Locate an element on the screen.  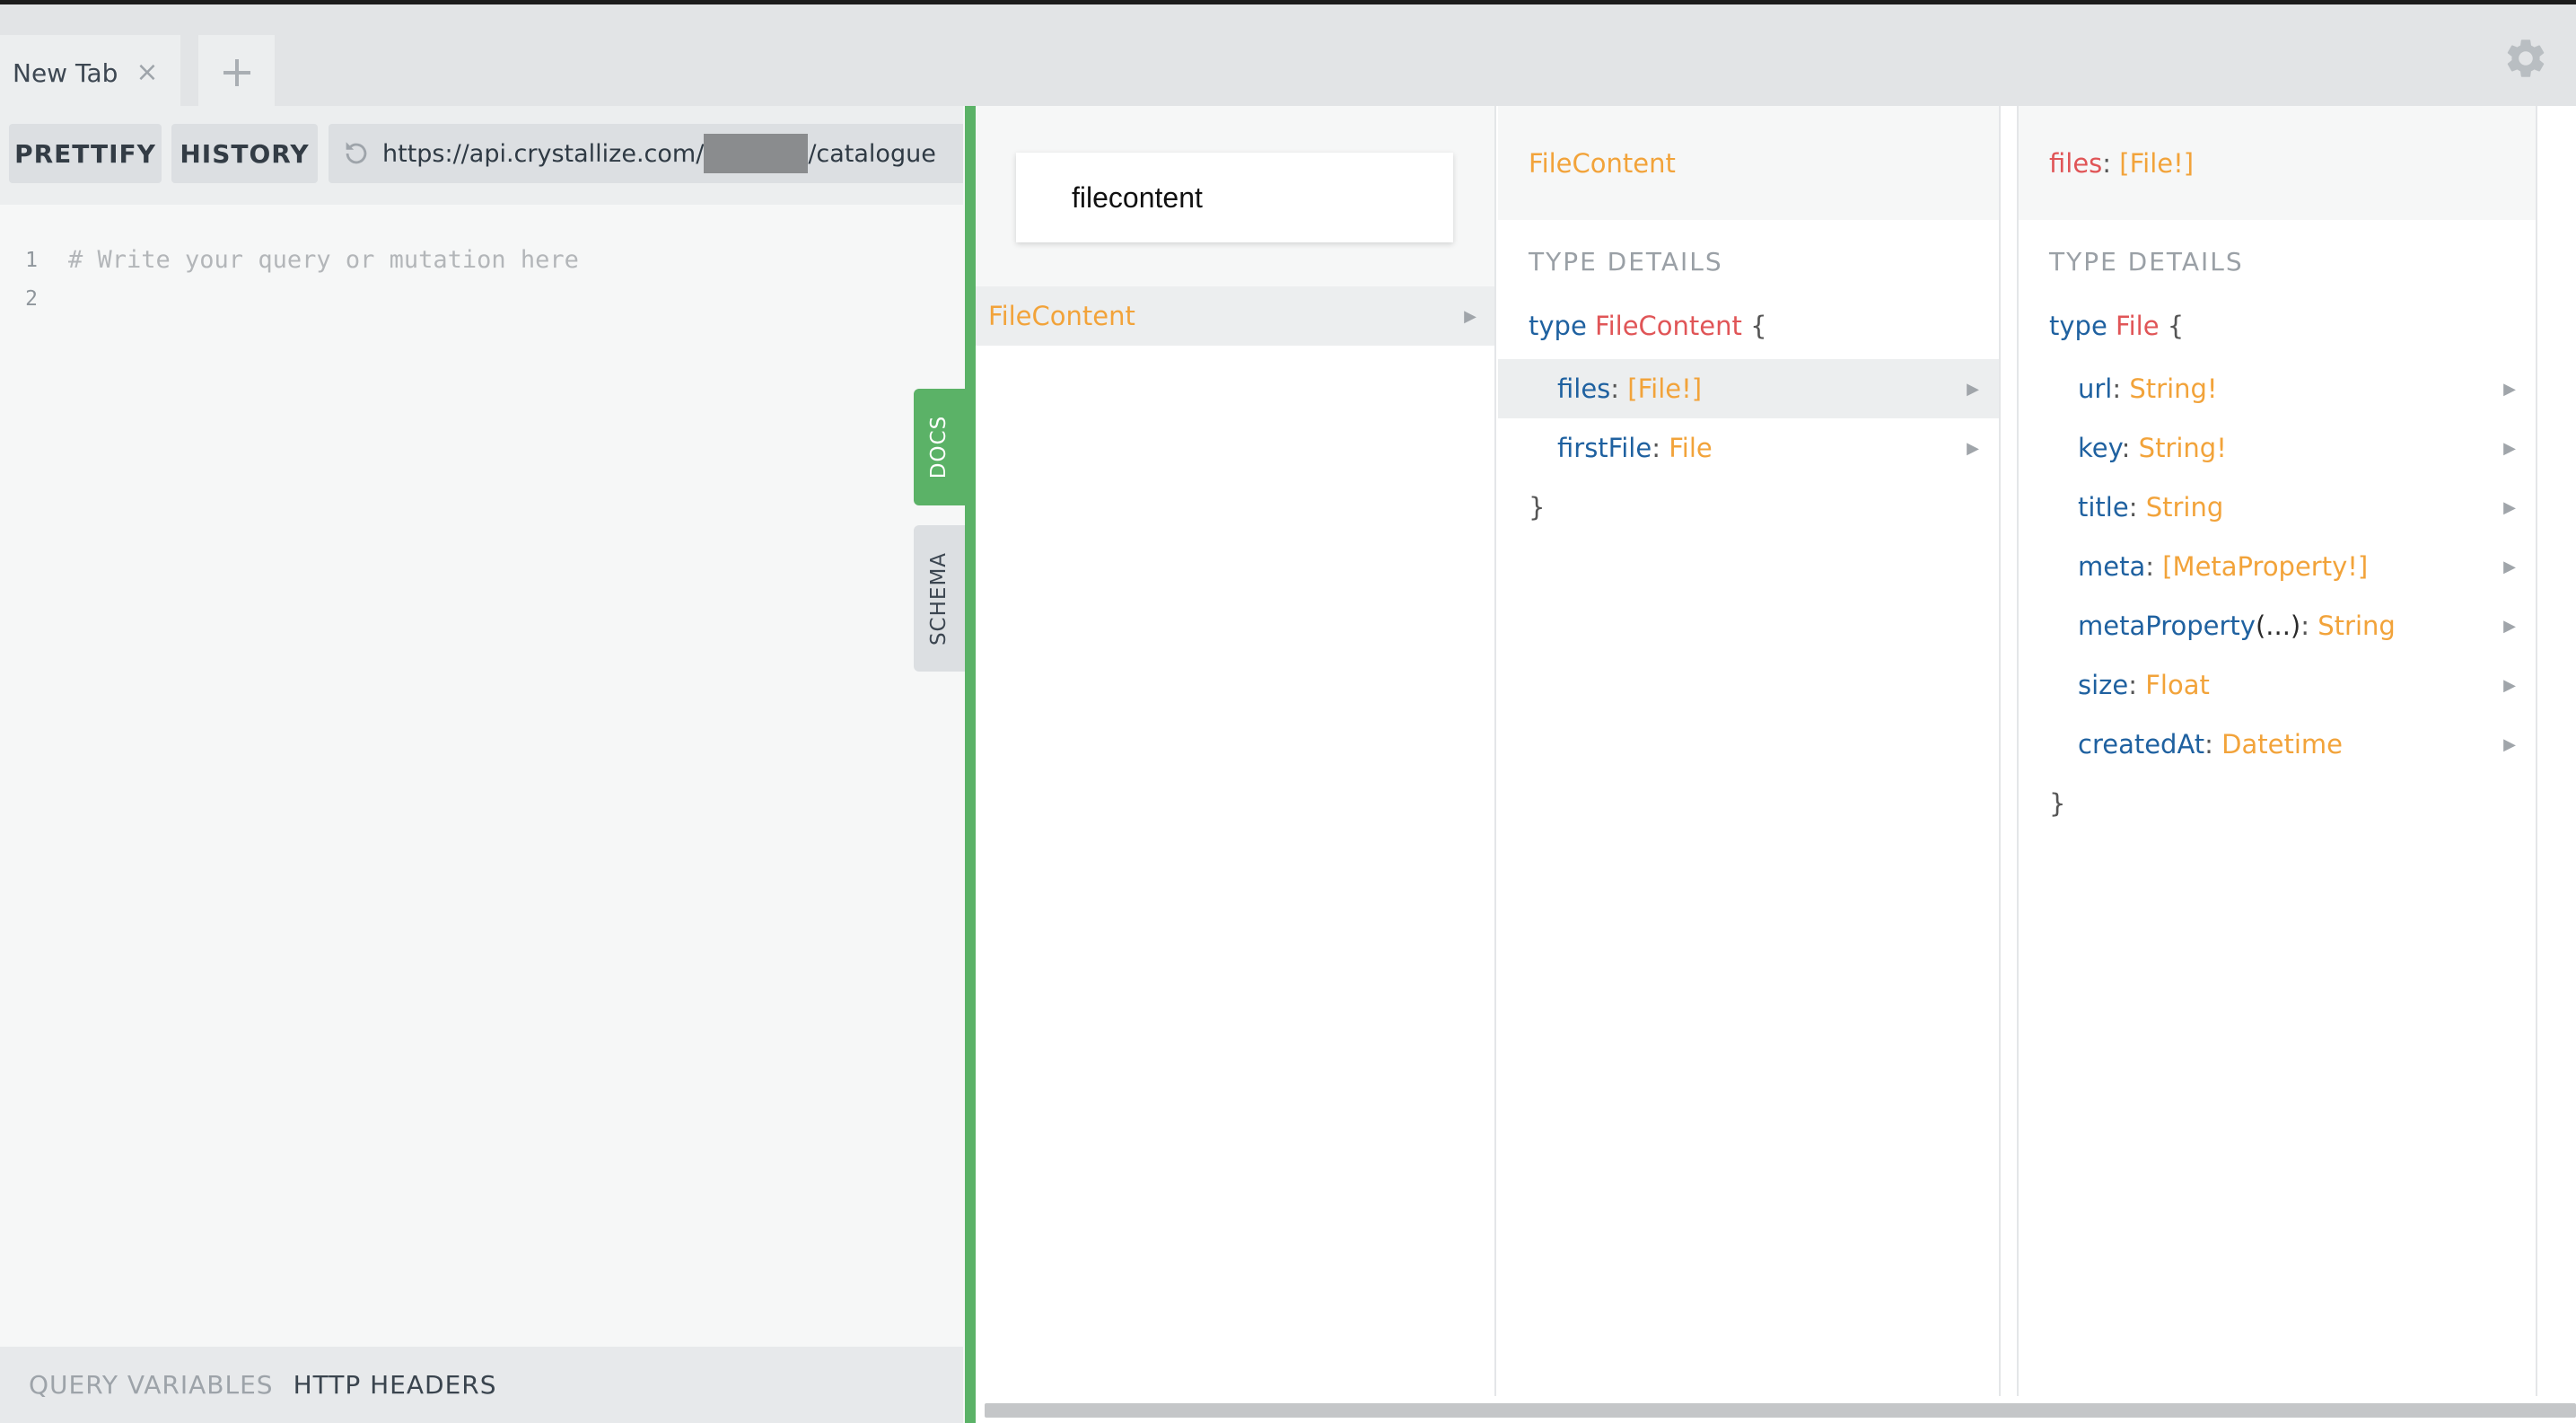
editor-line: 2 is located at coordinates (481, 298).